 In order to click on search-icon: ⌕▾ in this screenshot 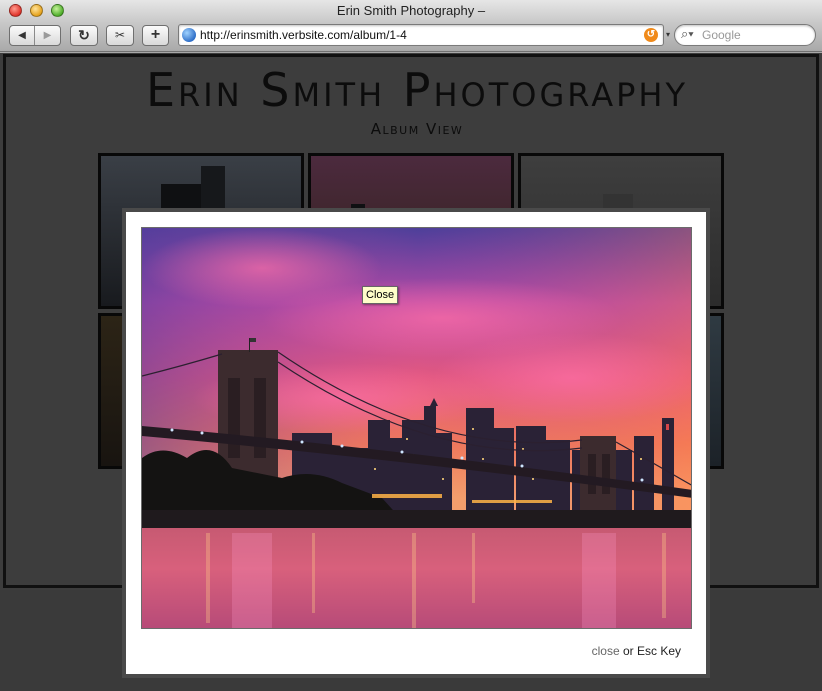, I will do `click(687, 34)`.